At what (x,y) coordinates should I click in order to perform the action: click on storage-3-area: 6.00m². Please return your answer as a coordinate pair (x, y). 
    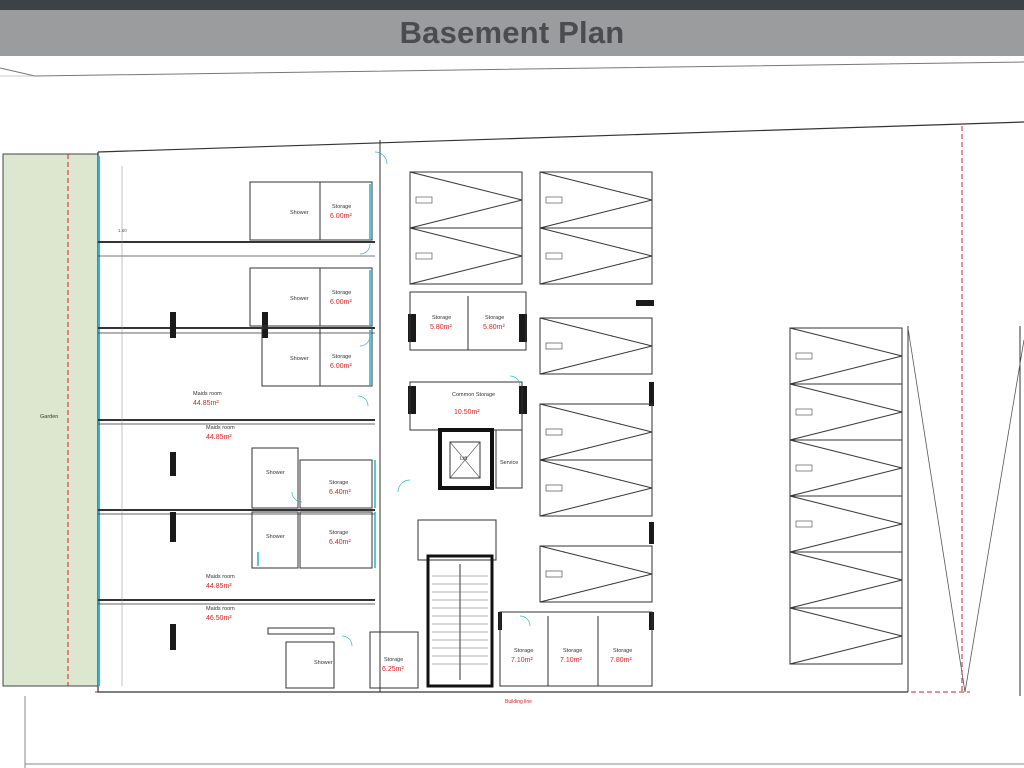
    Looking at the image, I should click on (341, 366).